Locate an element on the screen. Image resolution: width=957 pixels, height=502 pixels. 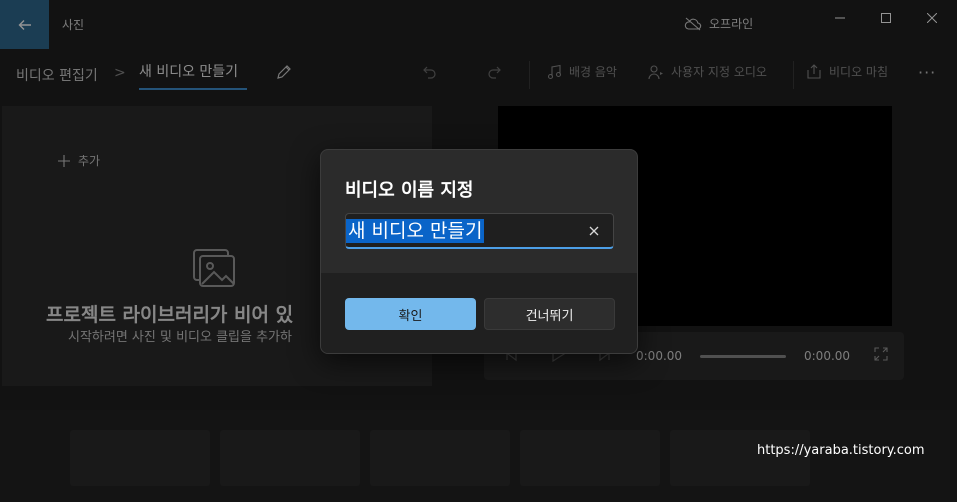
dialog-title: 비디오 이름 지정 is located at coordinates (409, 190).